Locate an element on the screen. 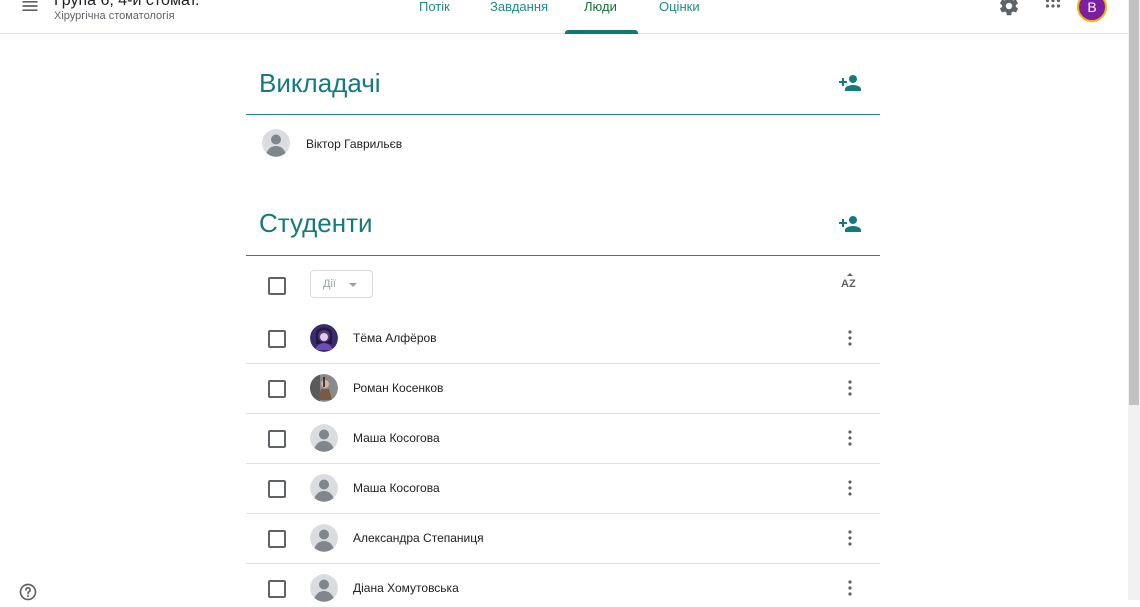 The width and height of the screenshot is (1140, 607). teachers-heading: Викладачі is located at coordinates (320, 83).